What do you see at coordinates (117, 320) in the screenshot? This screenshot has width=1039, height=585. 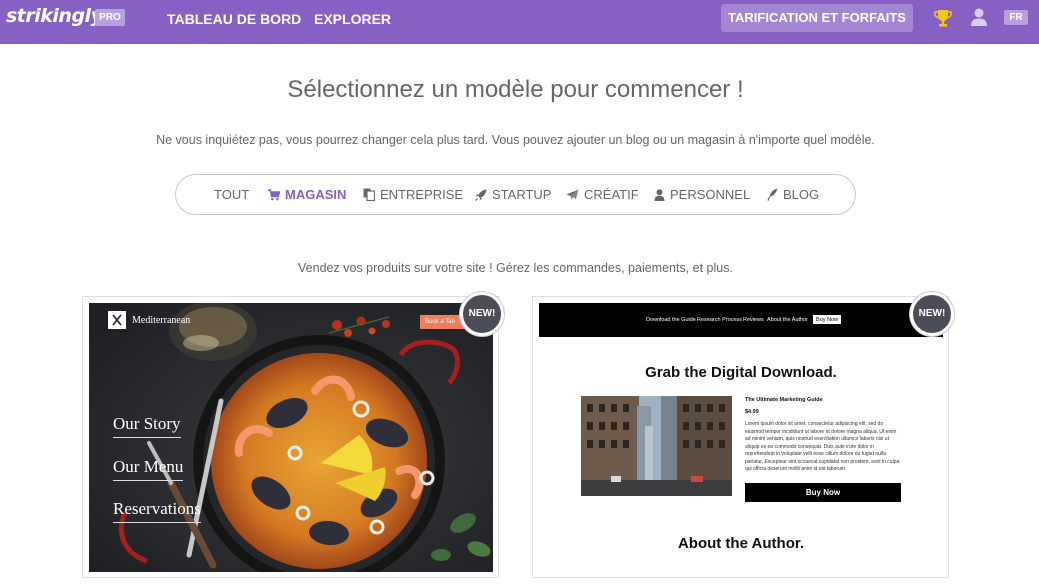 I see `restaurant-logo-icon` at bounding box center [117, 320].